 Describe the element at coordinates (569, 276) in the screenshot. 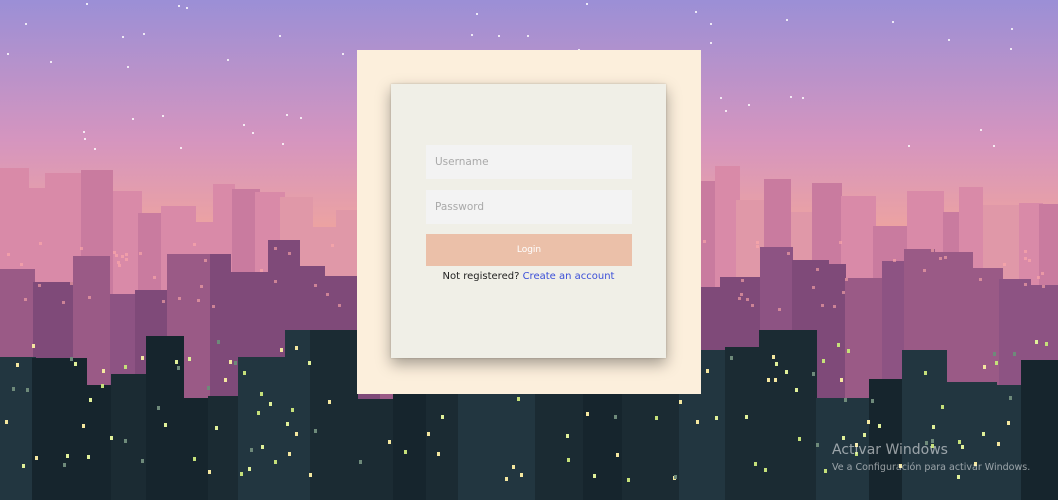

I see `create-account-link: Create an account` at that location.